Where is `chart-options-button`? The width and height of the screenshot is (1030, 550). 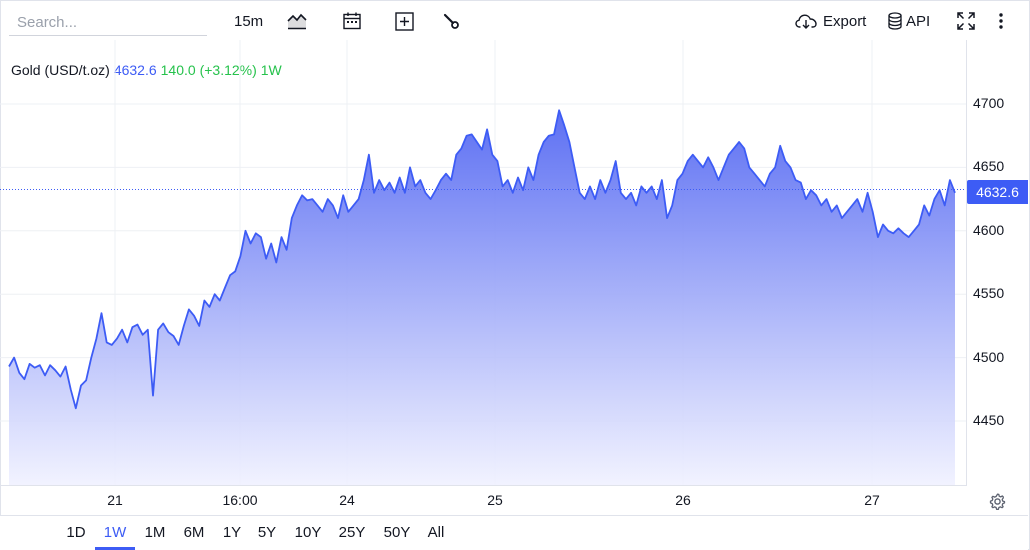 chart-options-button is located at coordinates (997, 504).